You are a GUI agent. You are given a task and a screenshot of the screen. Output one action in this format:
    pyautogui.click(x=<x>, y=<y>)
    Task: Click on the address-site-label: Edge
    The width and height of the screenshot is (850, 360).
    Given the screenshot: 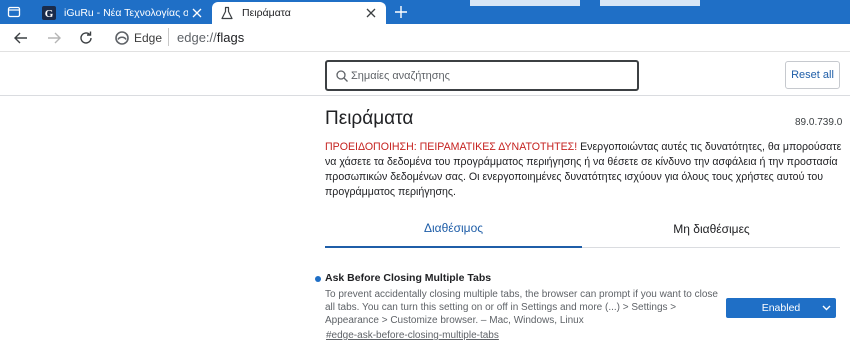 What is the action you would take?
    pyautogui.click(x=148, y=38)
    